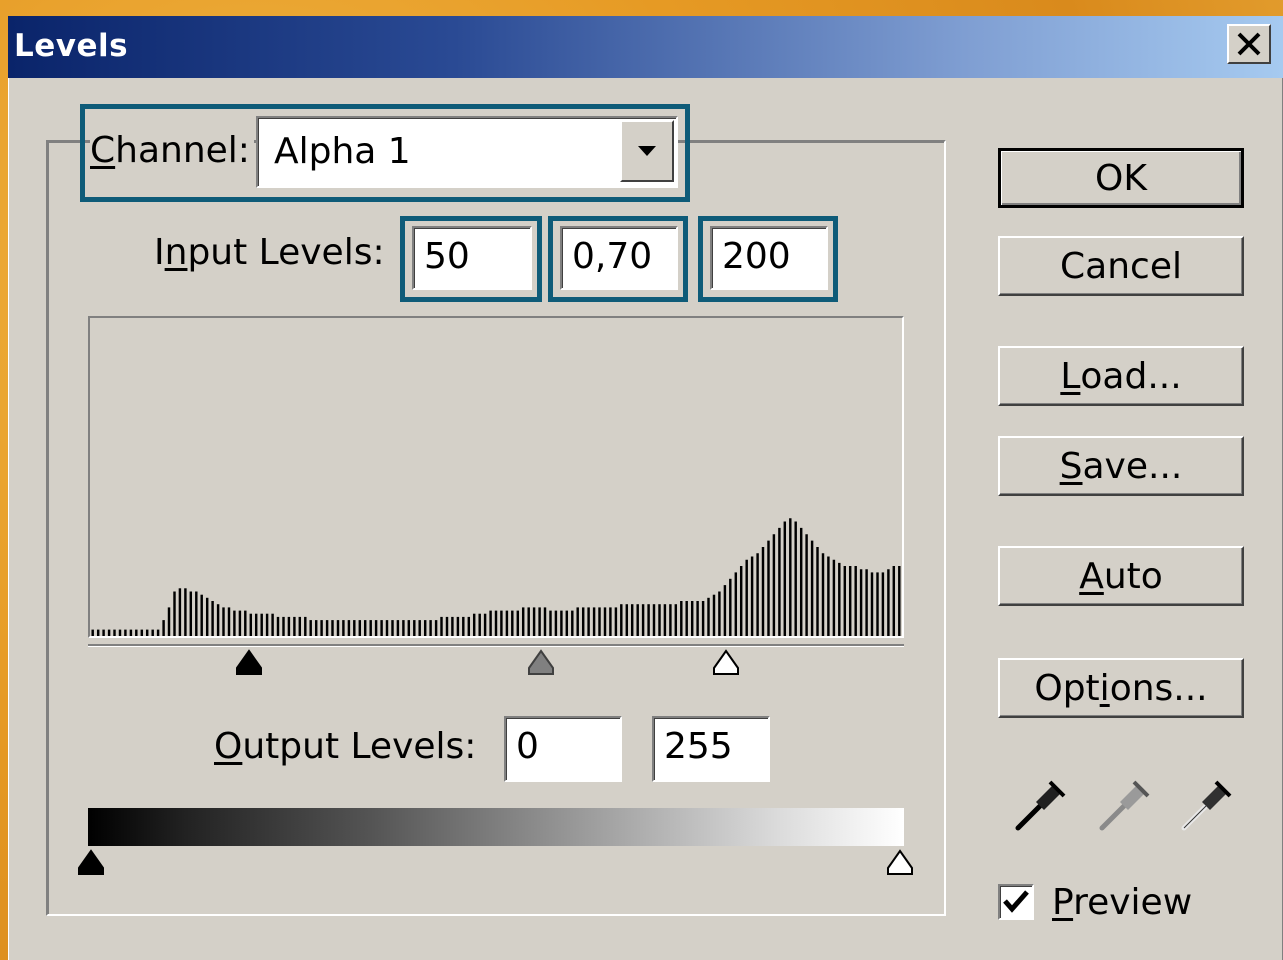 Image resolution: width=1283 pixels, height=960 pixels. I want to click on close-icon, so click(1249, 44).